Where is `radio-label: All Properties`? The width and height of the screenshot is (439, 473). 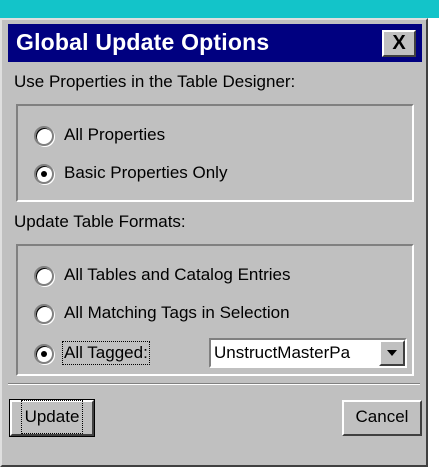
radio-label: All Properties is located at coordinates (115, 134).